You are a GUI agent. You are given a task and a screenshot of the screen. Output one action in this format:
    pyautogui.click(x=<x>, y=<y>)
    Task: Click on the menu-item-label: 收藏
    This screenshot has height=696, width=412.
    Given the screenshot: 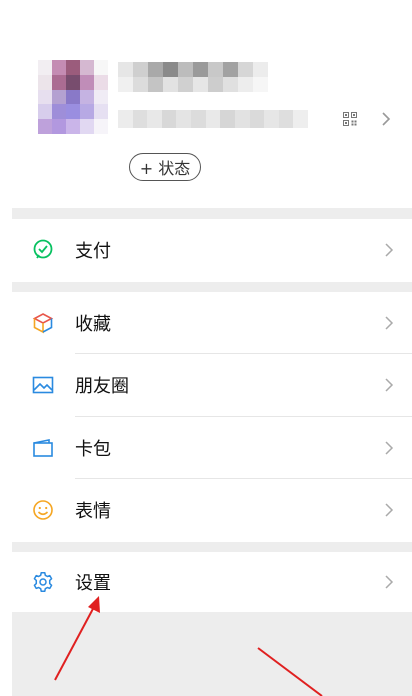 What is the action you would take?
    pyautogui.click(x=93, y=324)
    